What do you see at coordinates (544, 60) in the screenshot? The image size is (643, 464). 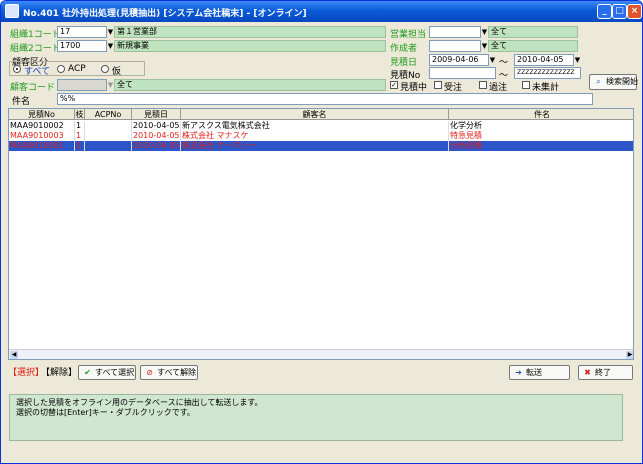 I see `estimate-date-to: 2010-04-05` at bounding box center [544, 60].